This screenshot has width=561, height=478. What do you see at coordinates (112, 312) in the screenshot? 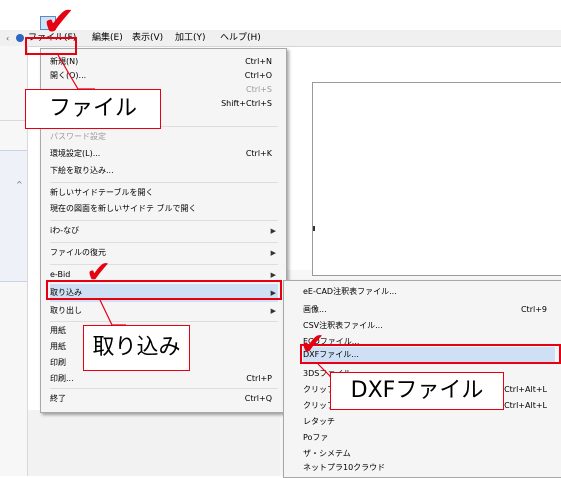
I see `import-callout-line` at bounding box center [112, 312].